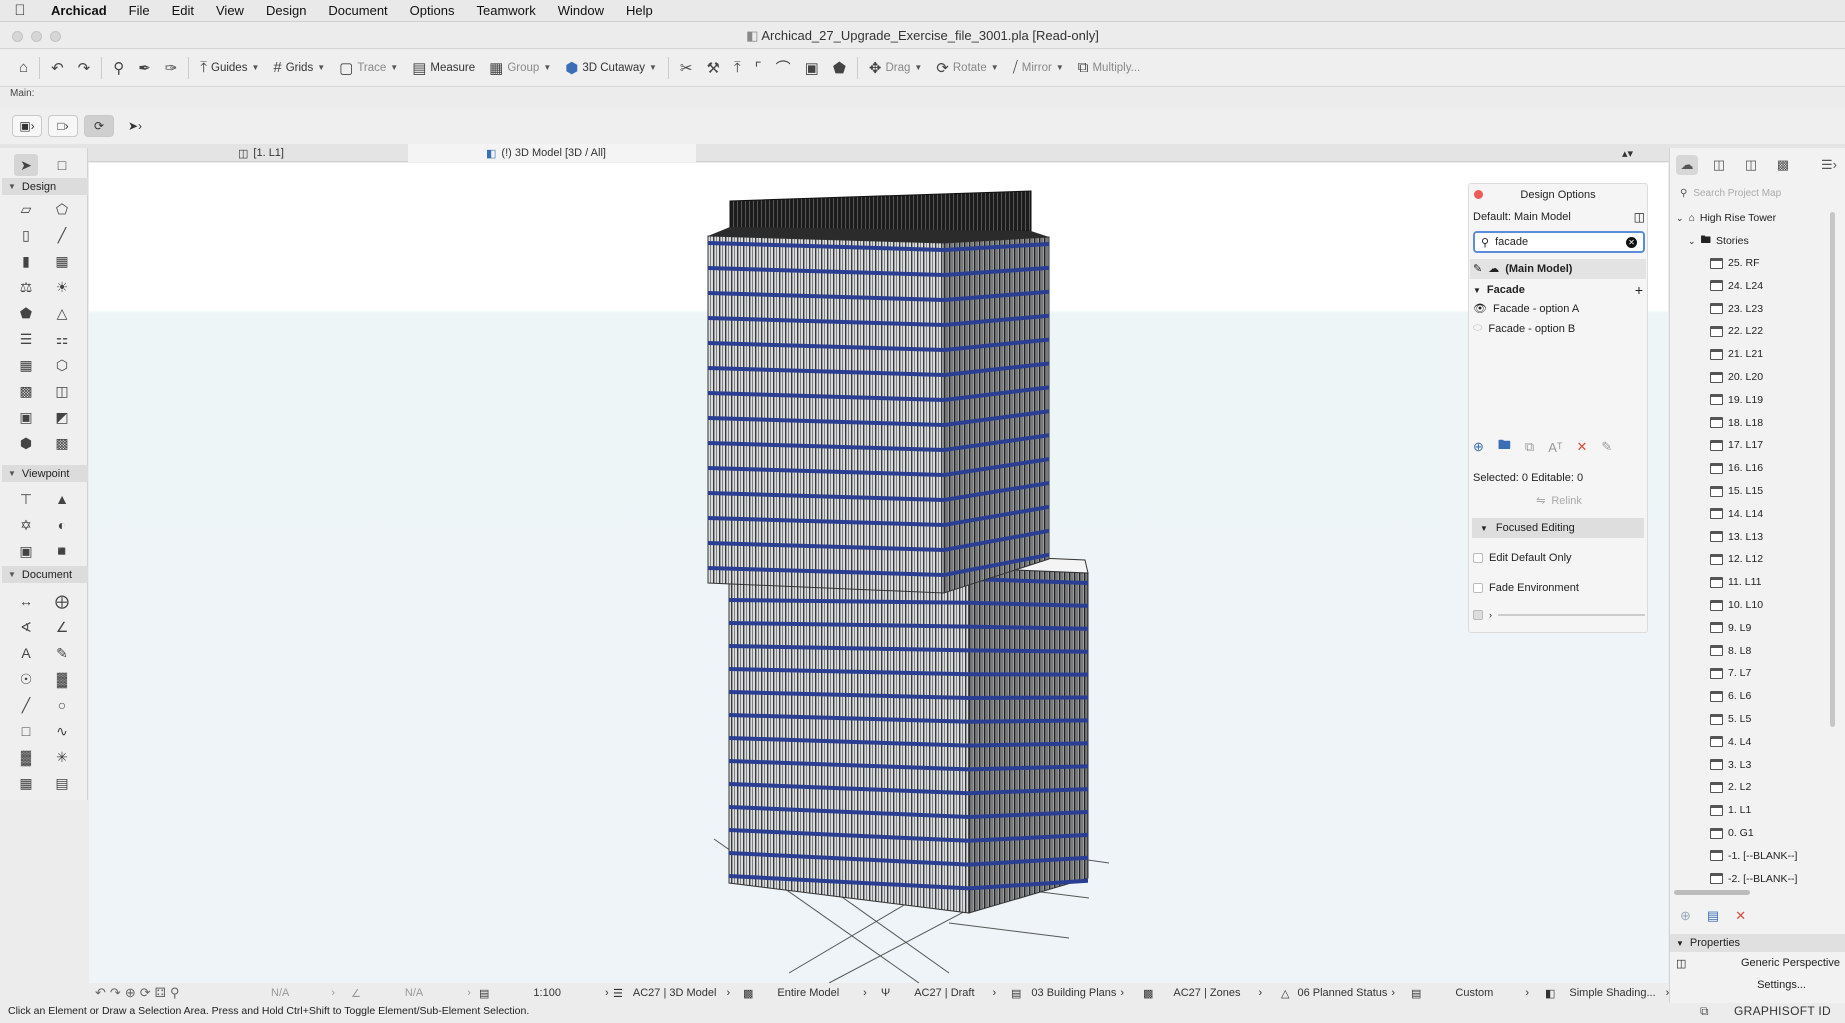 Image resolution: width=1845 pixels, height=1023 pixels. Describe the element at coordinates (1736, 400) in the screenshot. I see `story-item: 19. L19` at that location.